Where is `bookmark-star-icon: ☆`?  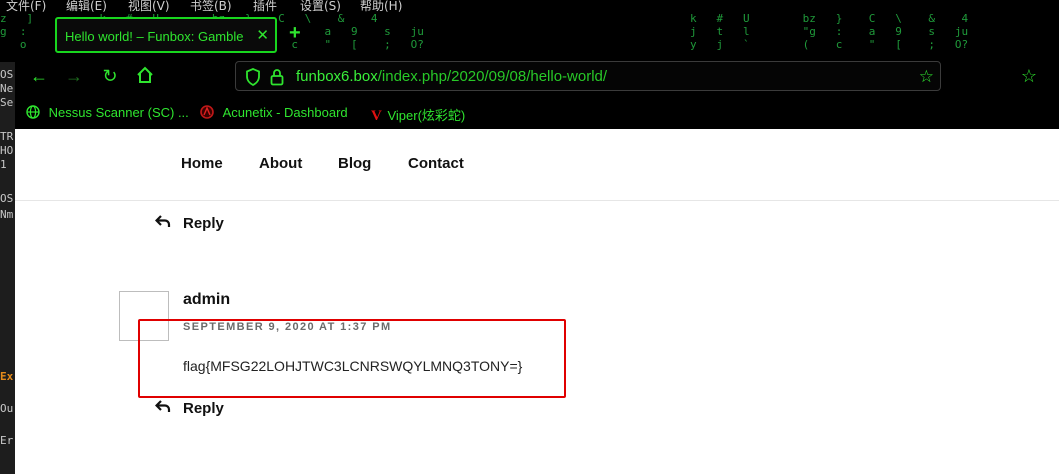 bookmark-star-icon: ☆ is located at coordinates (926, 77).